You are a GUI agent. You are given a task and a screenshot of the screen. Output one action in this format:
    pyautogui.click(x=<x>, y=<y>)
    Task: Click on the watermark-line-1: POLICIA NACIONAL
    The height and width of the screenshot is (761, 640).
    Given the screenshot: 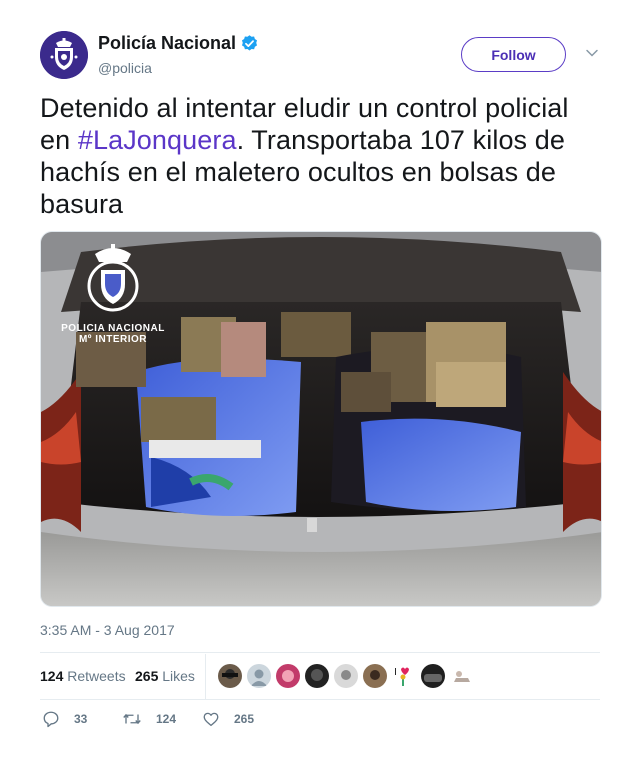 What is the action you would take?
    pyautogui.click(x=113, y=328)
    